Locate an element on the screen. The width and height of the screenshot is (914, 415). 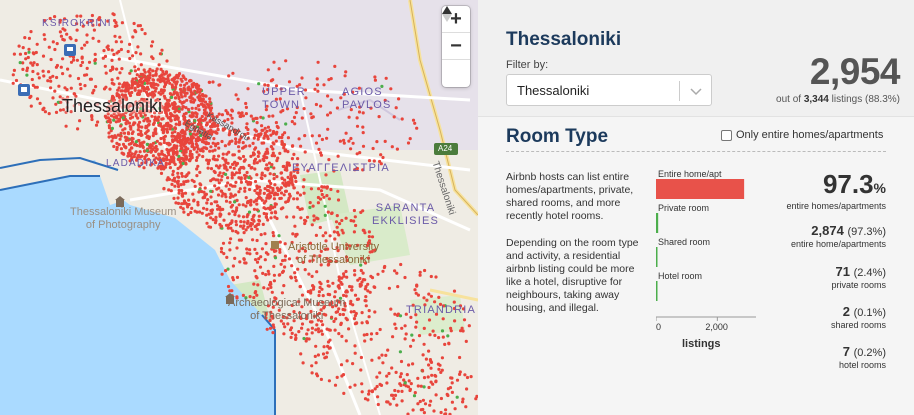
x-axis-label: listings is located at coordinates (701, 344).